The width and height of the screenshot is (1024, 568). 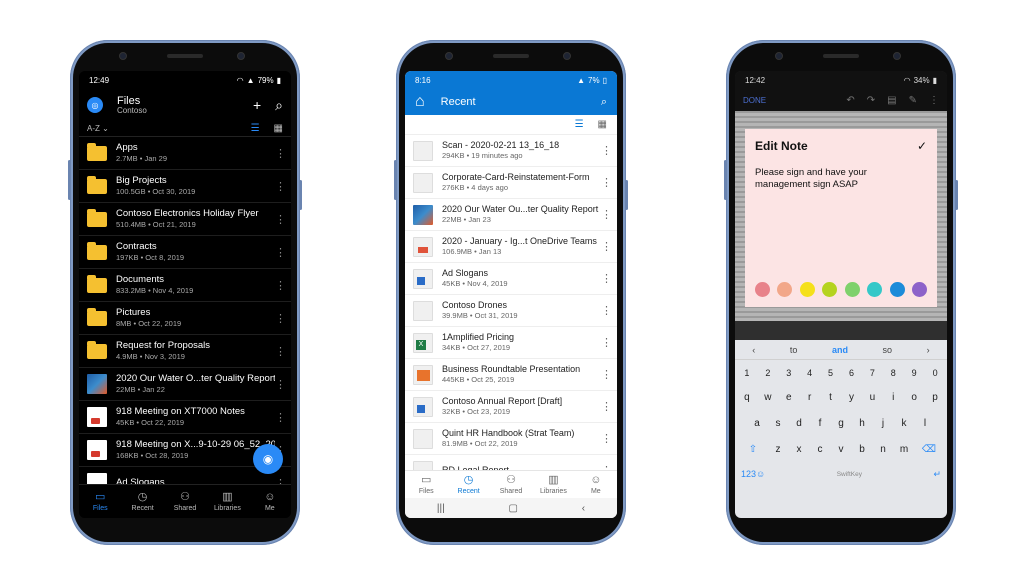 I want to click on suggestion: to, so click(x=794, y=350).